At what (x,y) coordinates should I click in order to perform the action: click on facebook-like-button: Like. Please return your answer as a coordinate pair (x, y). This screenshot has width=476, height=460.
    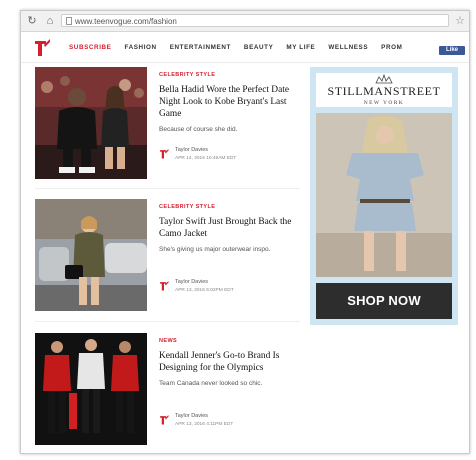
    Looking at the image, I should click on (452, 50).